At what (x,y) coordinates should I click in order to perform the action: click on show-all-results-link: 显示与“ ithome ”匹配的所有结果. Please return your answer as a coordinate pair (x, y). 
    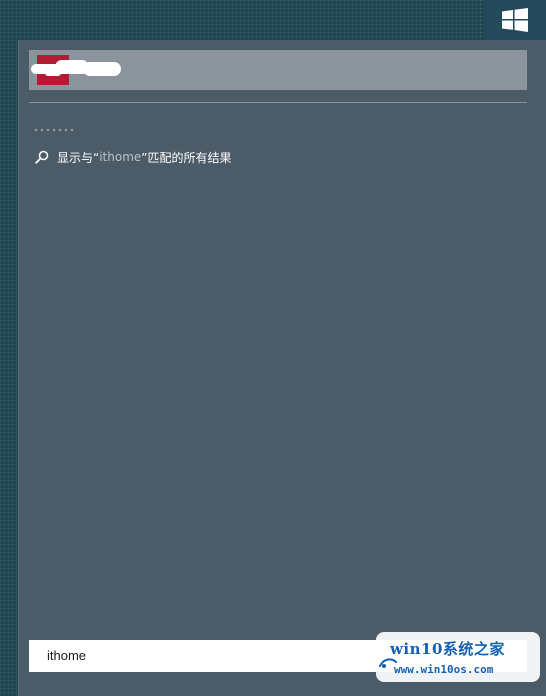
    Looking at the image, I should click on (133, 157).